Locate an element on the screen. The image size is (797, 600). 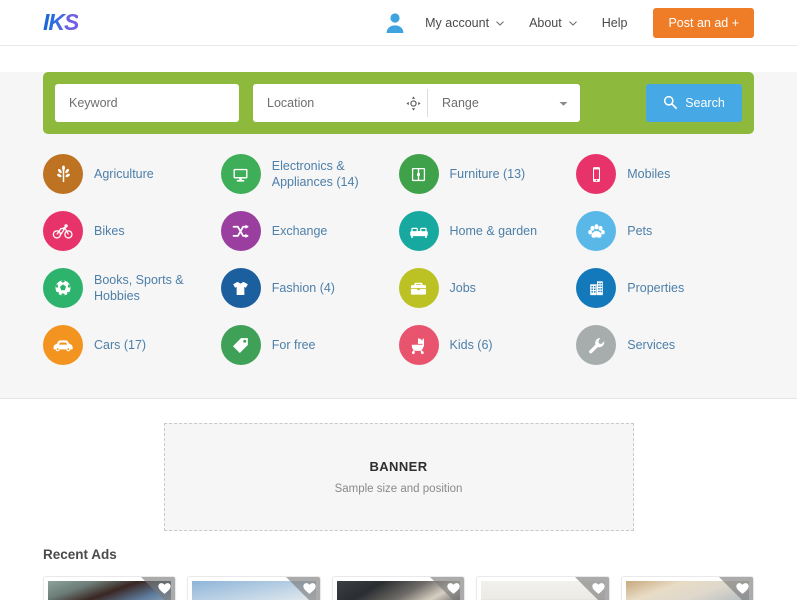
tshirt-icon is located at coordinates (240, 288).